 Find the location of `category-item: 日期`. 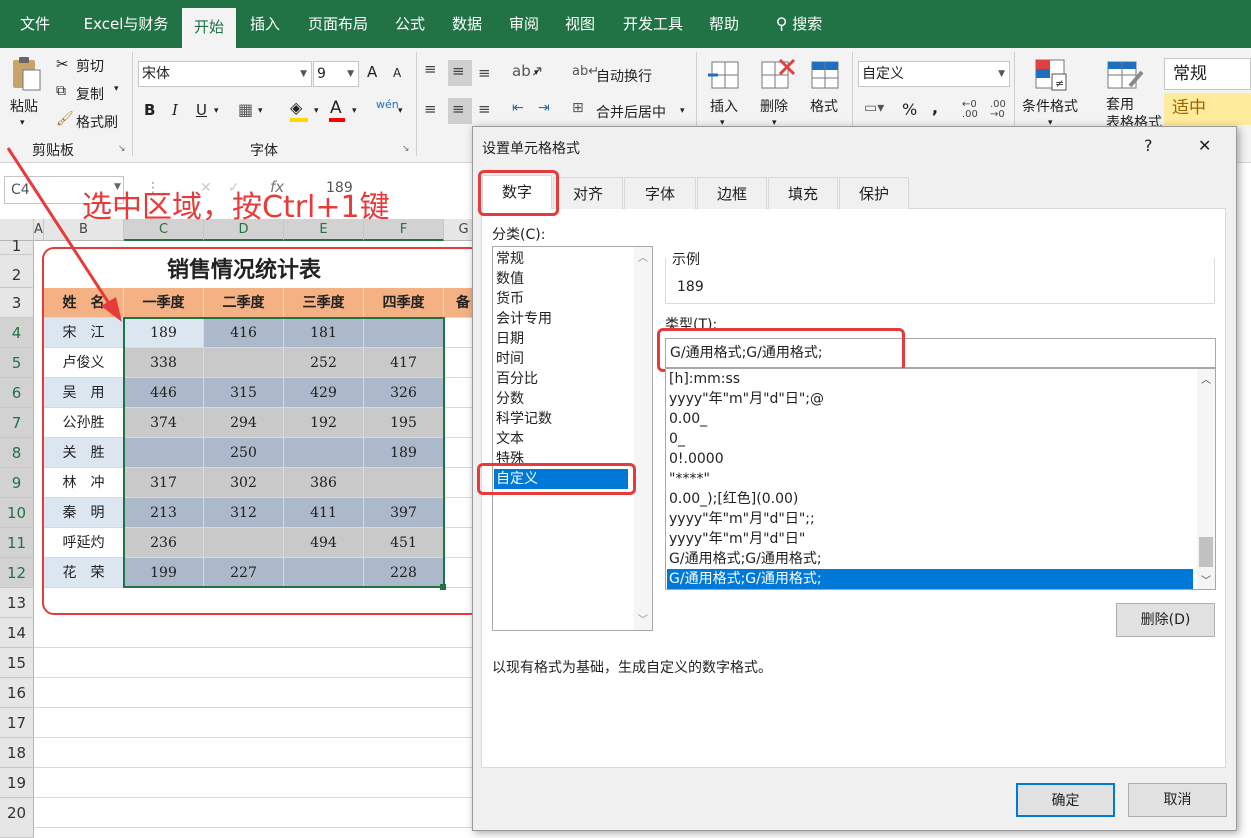

category-item: 日期 is located at coordinates (510, 339).